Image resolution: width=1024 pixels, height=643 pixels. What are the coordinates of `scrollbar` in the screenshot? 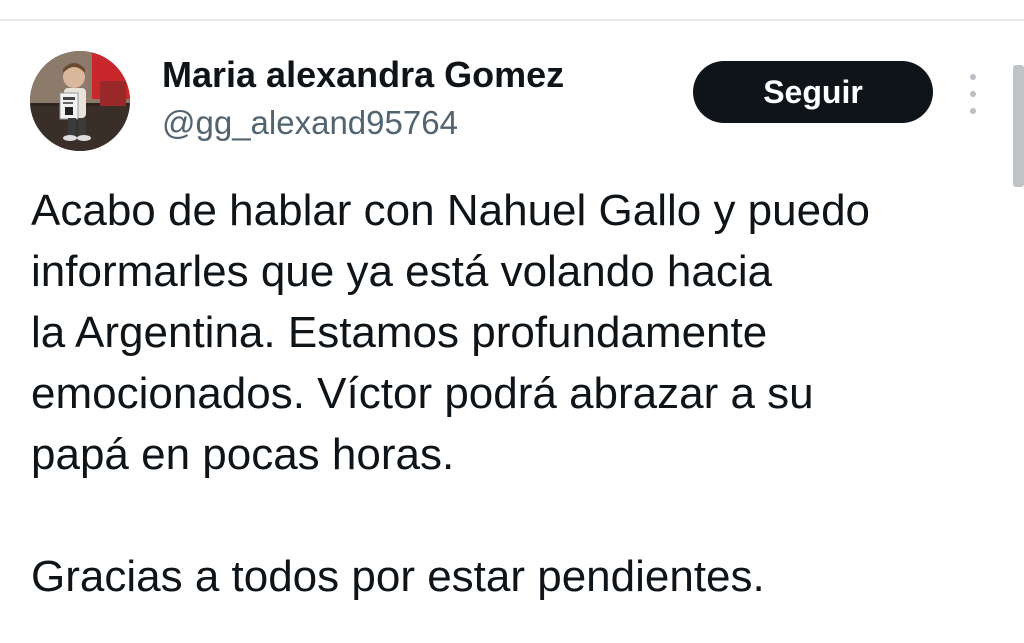 It's located at (1018, 126).